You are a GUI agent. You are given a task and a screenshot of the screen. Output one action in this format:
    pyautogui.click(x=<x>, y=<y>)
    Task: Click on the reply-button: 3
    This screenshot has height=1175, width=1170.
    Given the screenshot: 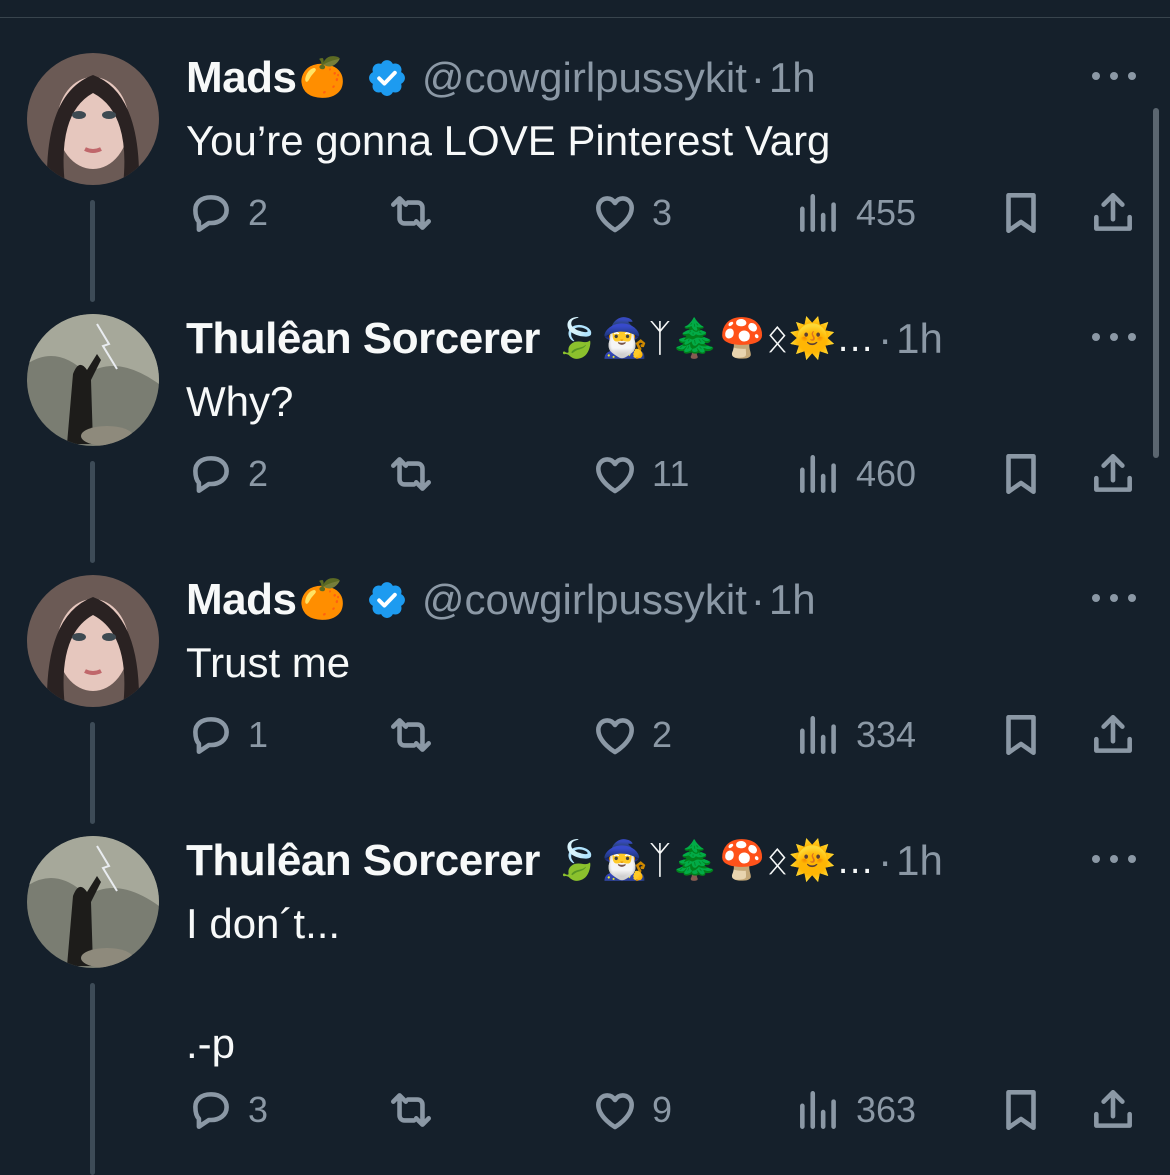 What is the action you would take?
    pyautogui.click(x=227, y=1110)
    